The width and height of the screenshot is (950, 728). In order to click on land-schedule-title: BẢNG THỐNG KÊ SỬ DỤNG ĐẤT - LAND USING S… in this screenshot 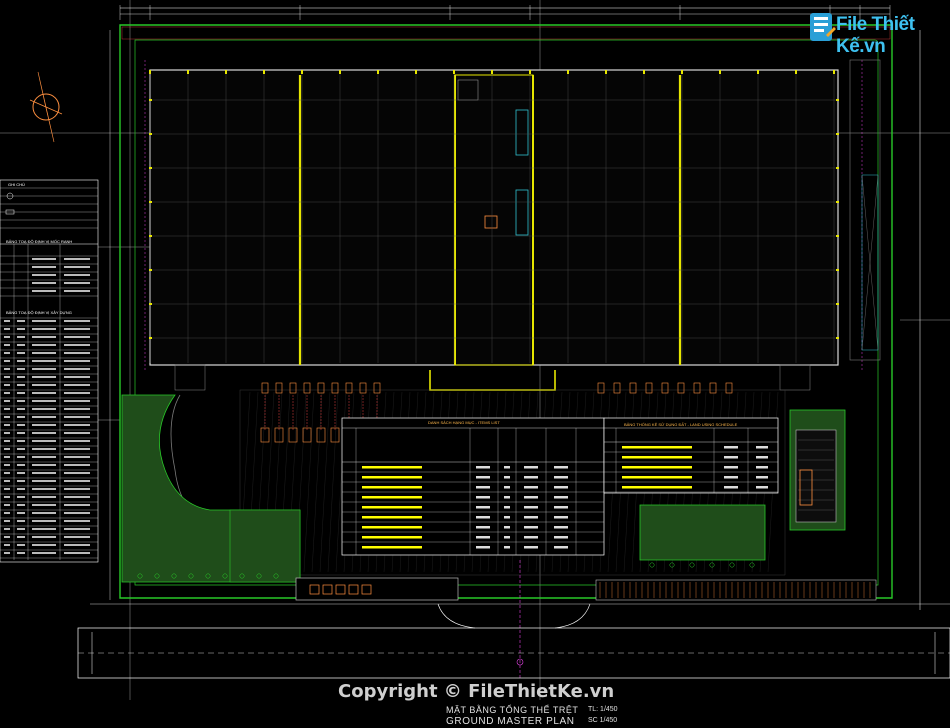, I will do `click(681, 424)`.